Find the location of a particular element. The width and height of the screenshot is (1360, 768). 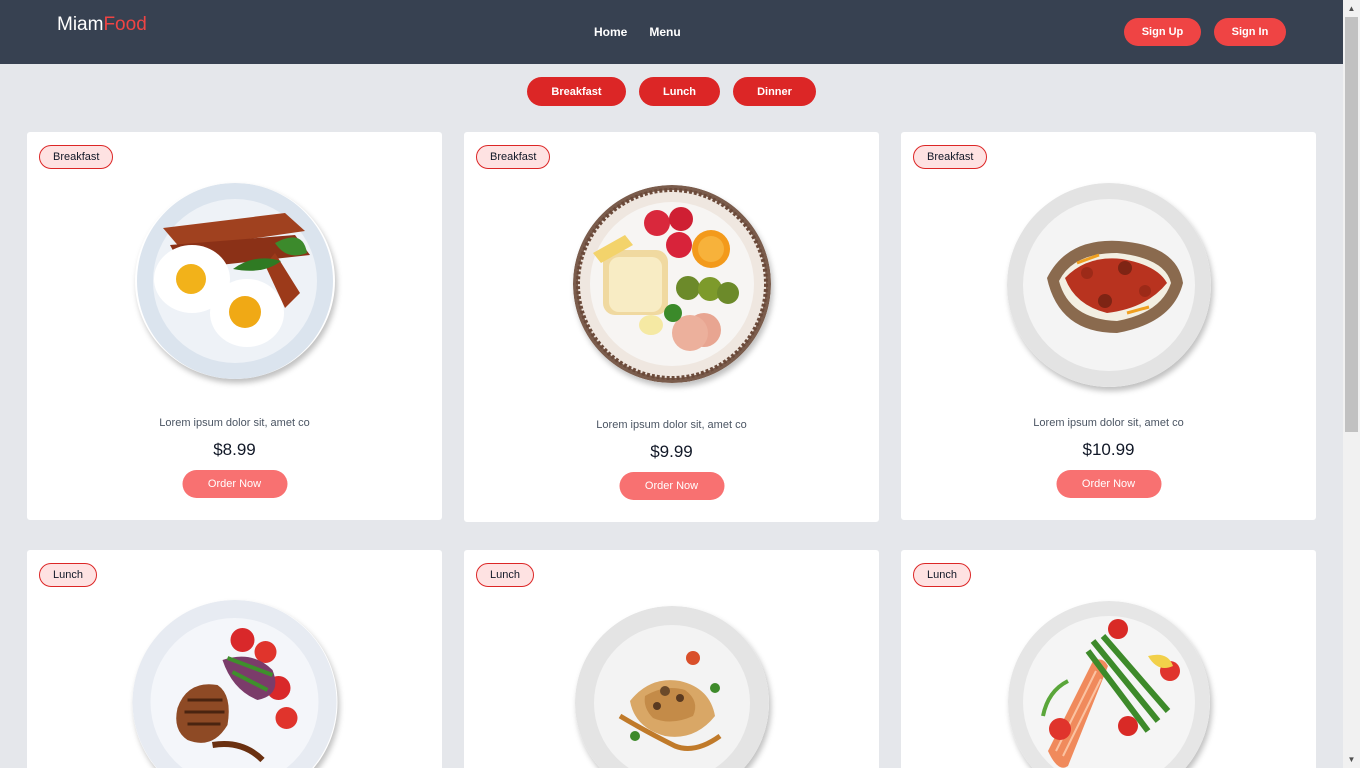

logo-accent-text: Food is located at coordinates (125, 24).